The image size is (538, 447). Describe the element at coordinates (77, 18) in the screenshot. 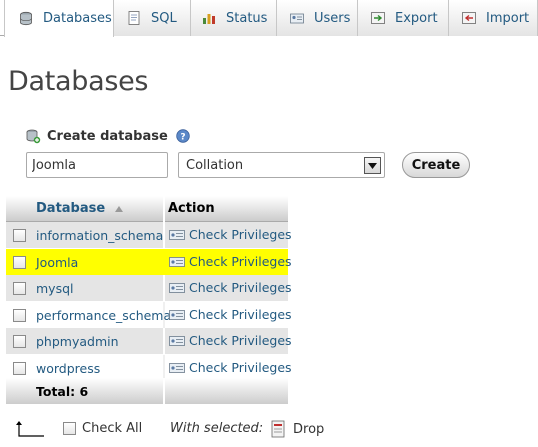

I see `tab-label: Databases` at that location.